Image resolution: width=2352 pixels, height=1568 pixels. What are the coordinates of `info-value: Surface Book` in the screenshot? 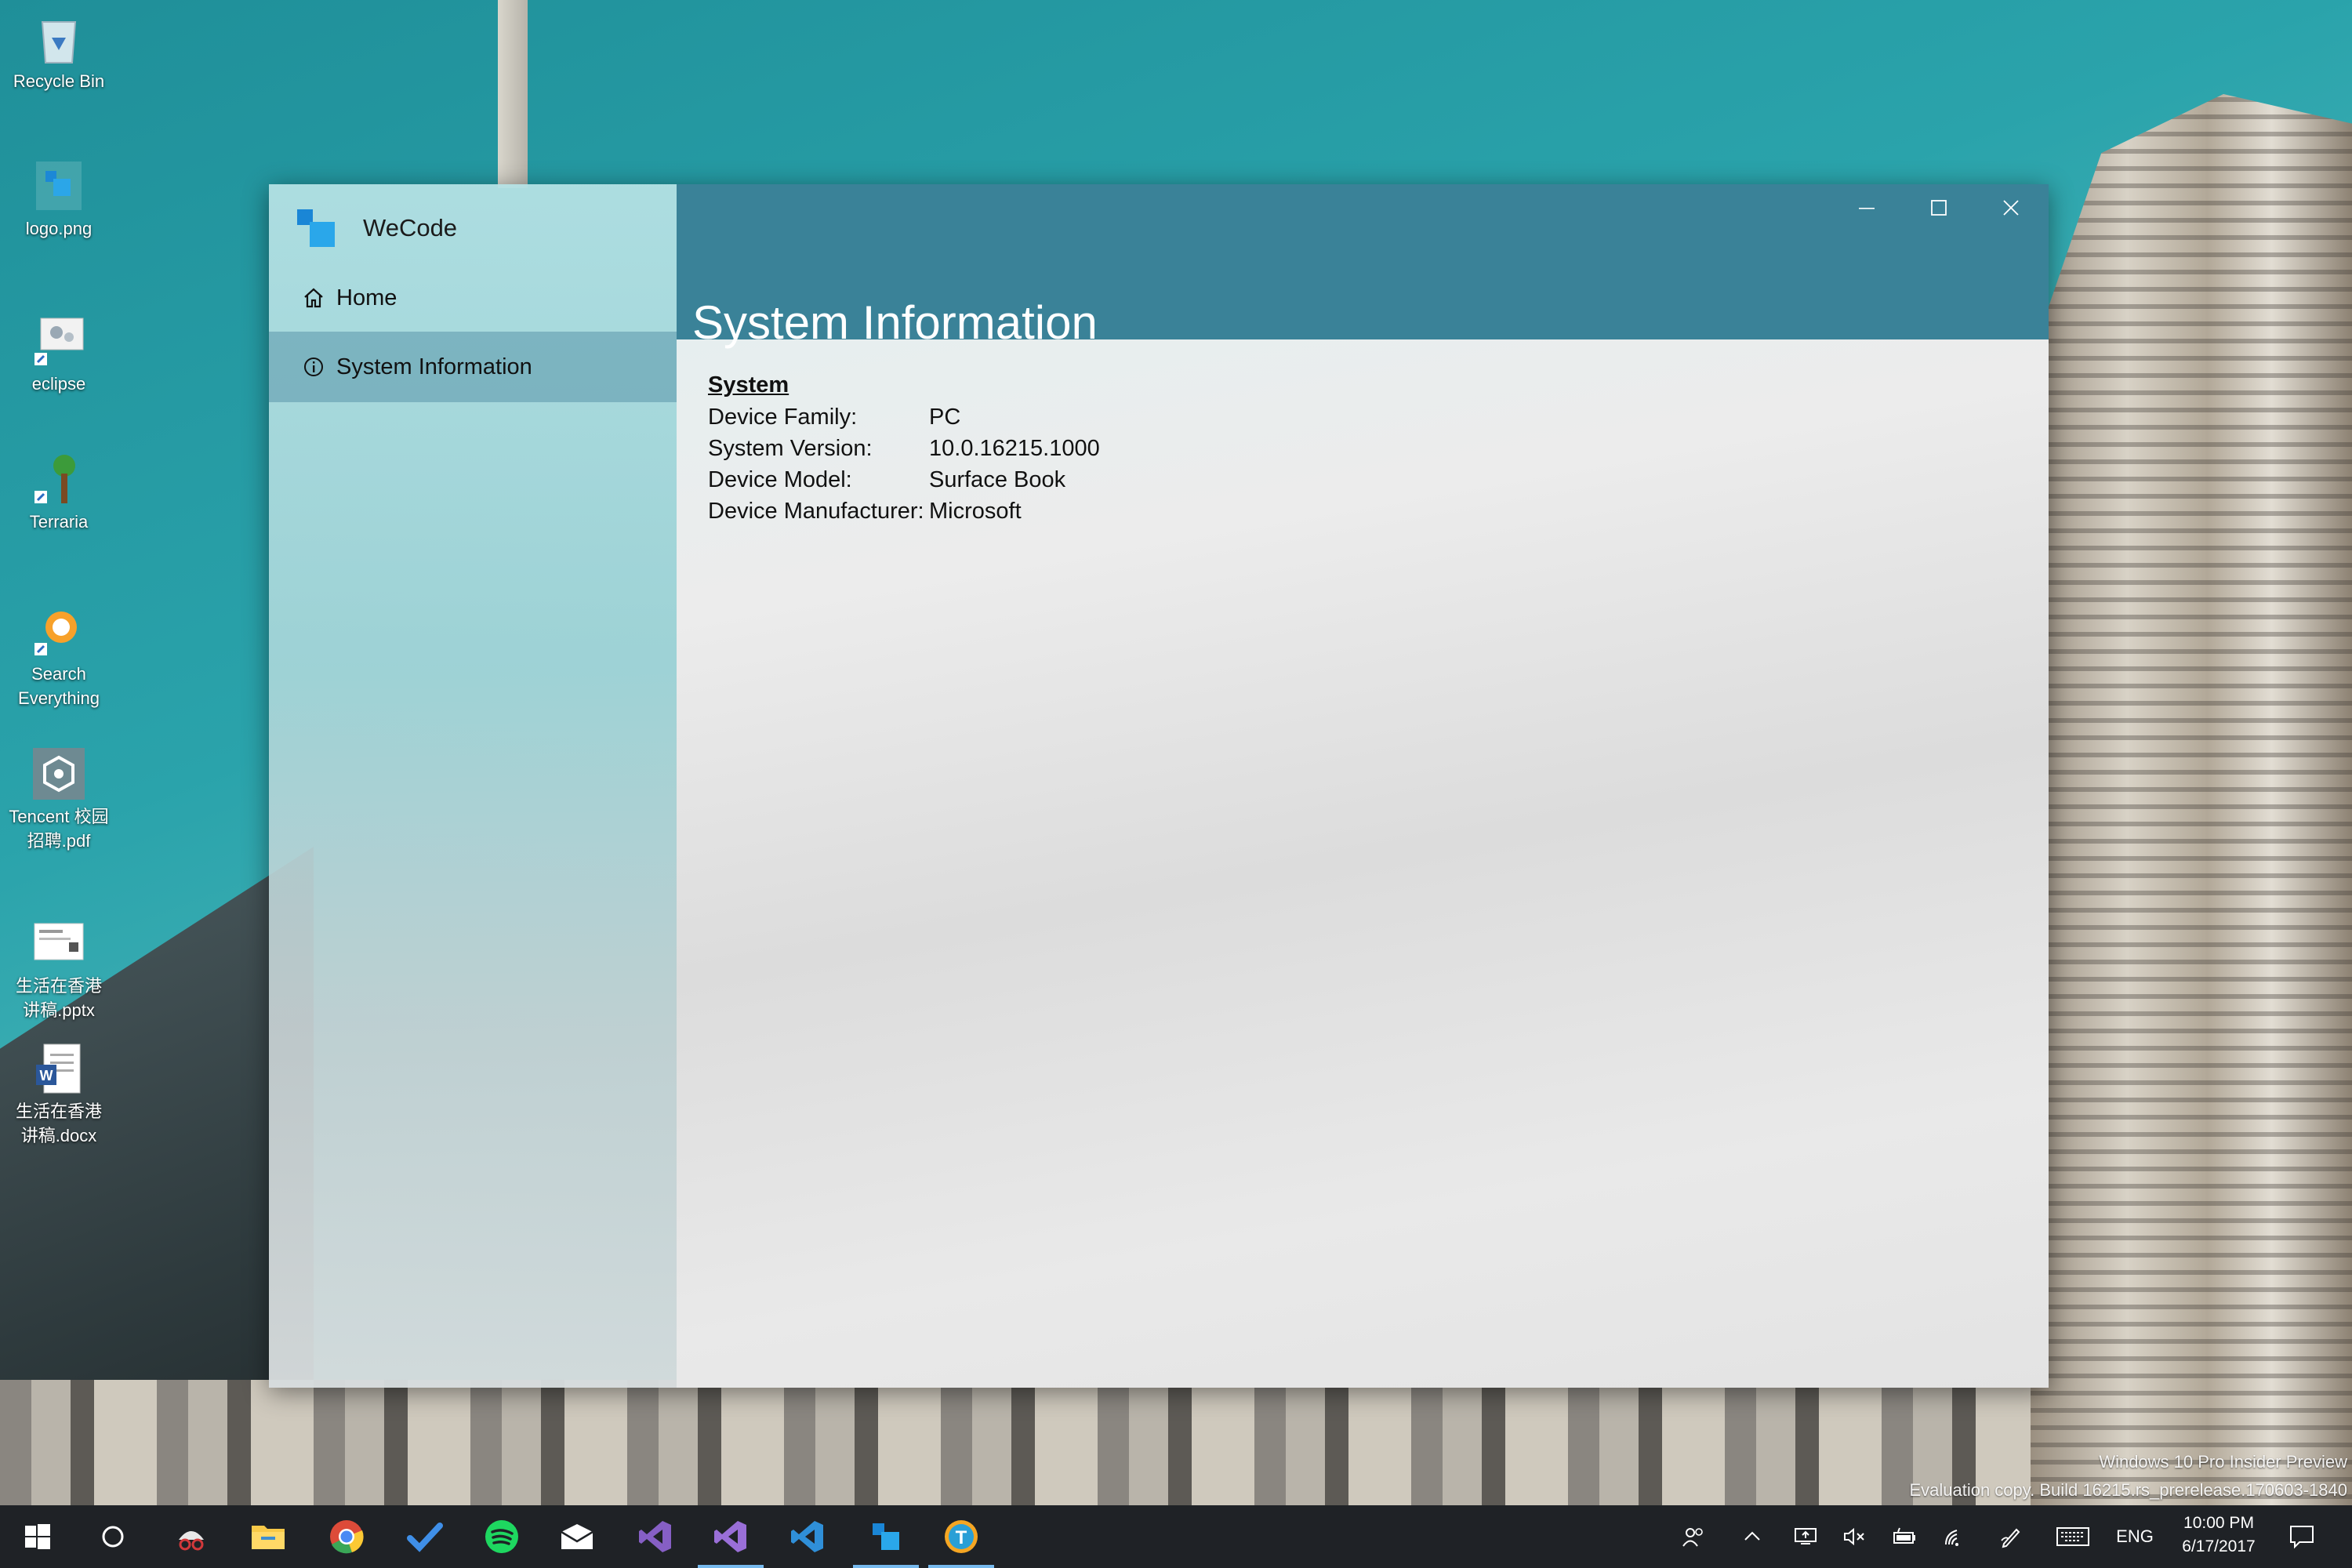 It's located at (997, 479).